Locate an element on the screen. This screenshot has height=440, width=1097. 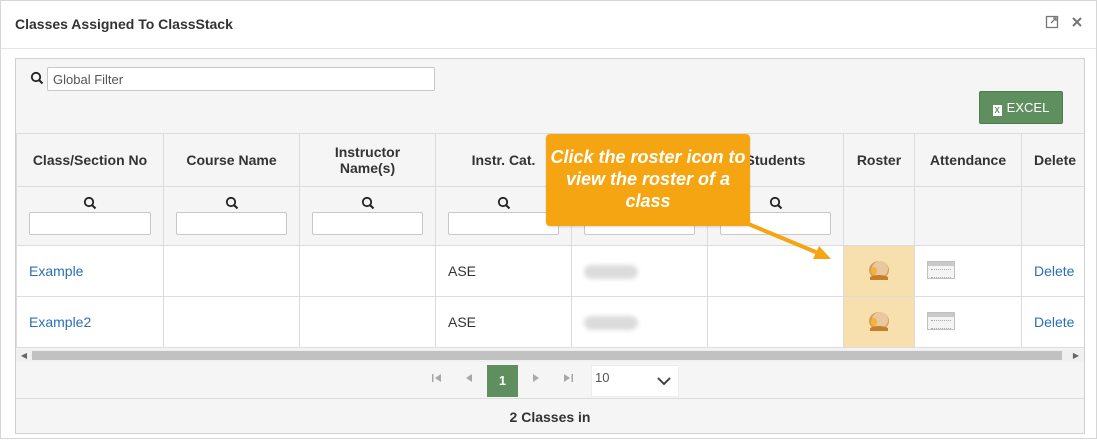
column-header-attendance: Attendance is located at coordinates (968, 160).